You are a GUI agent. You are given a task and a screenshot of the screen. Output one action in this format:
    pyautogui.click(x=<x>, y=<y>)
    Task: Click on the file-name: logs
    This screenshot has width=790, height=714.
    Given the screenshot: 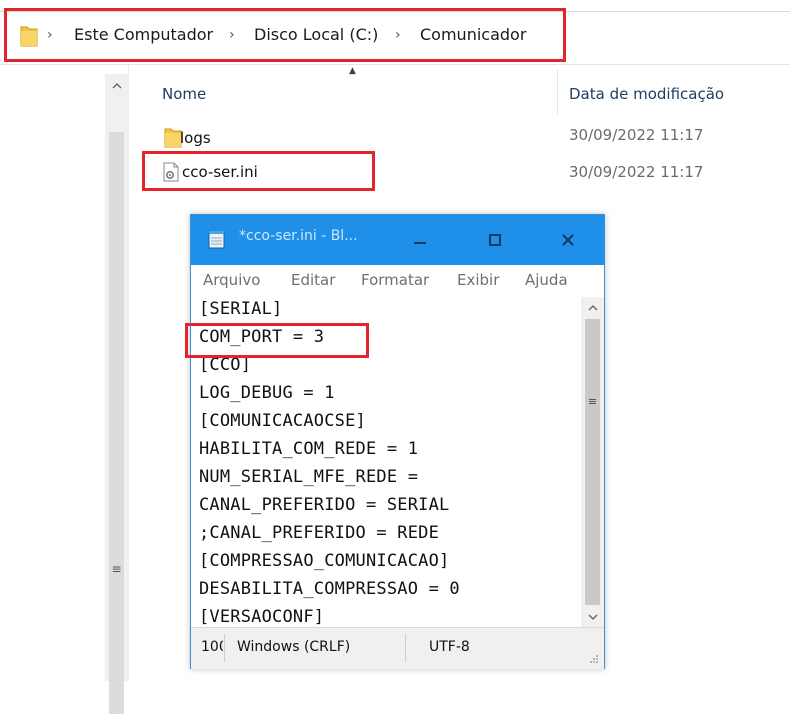 What is the action you would take?
    pyautogui.click(x=195, y=138)
    